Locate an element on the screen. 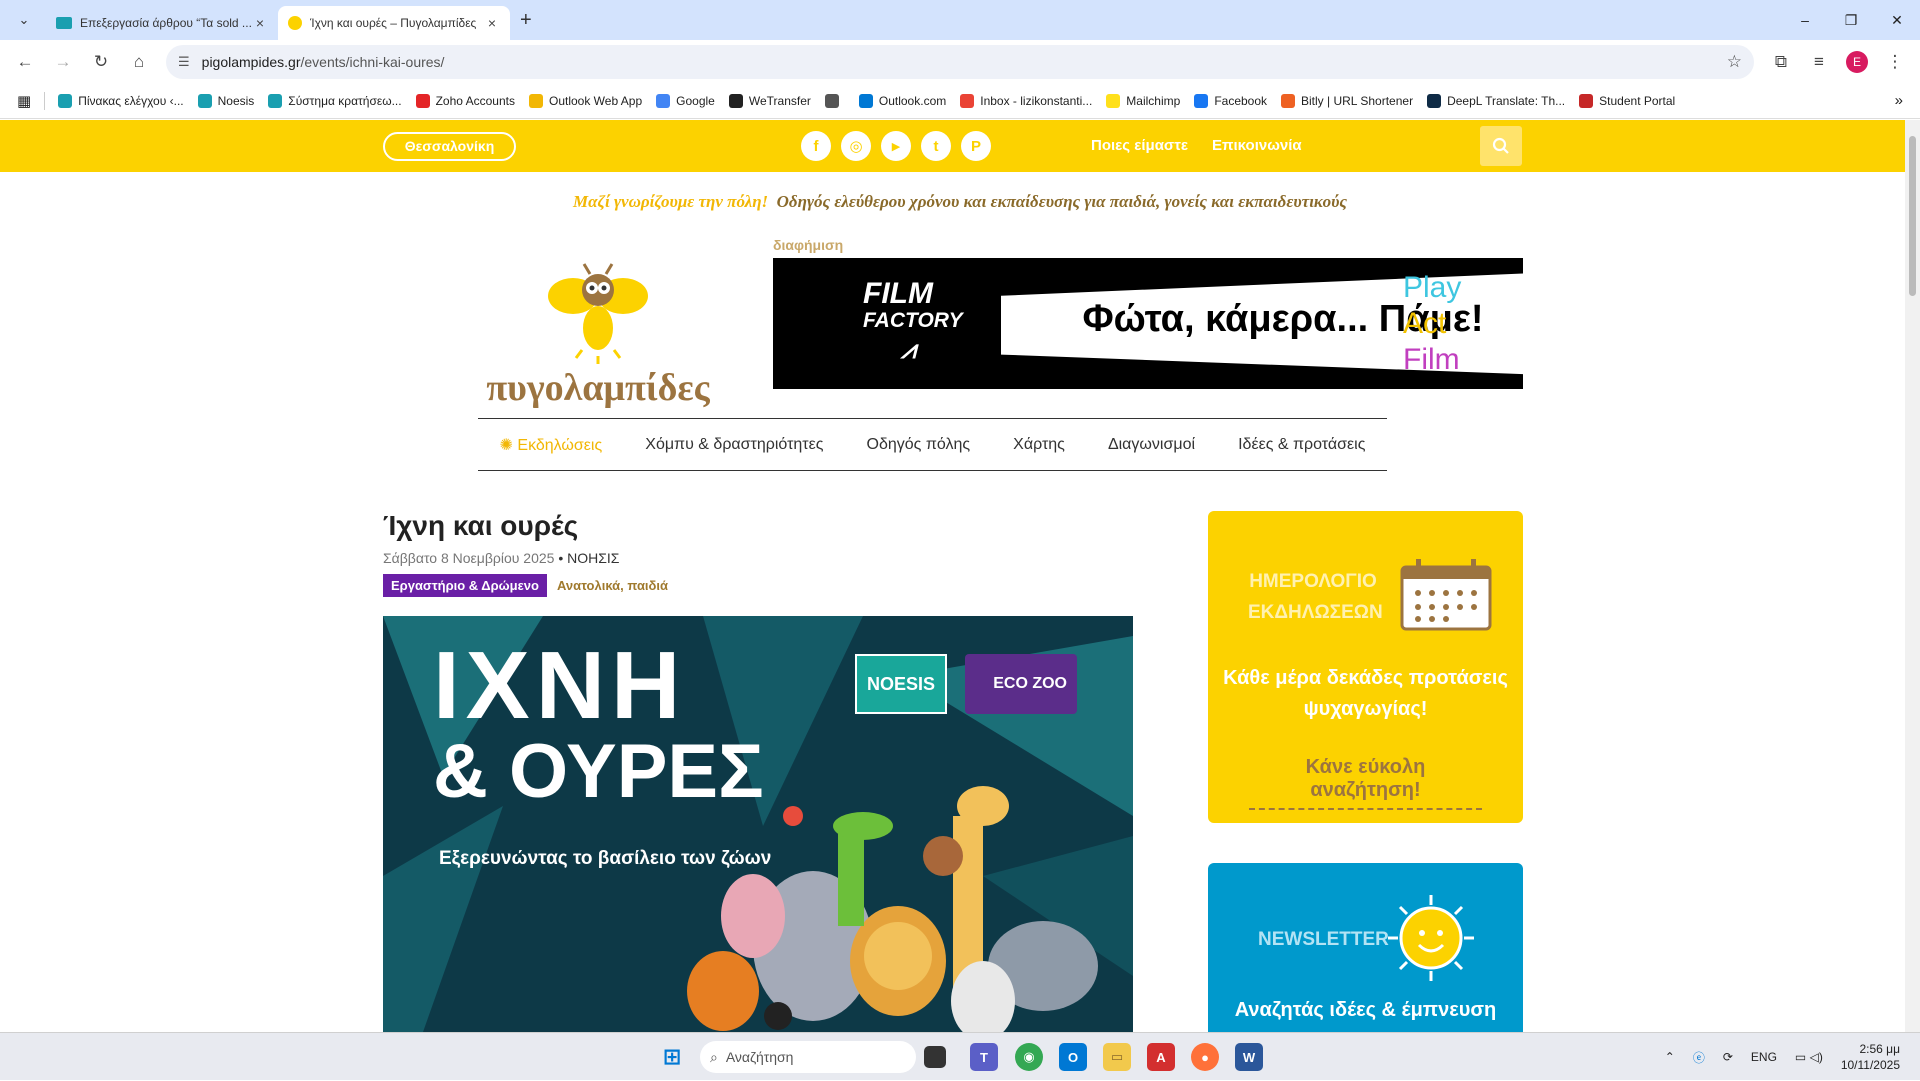 The width and height of the screenshot is (1920, 1081). pinterest-icon: P is located at coordinates (976, 146).